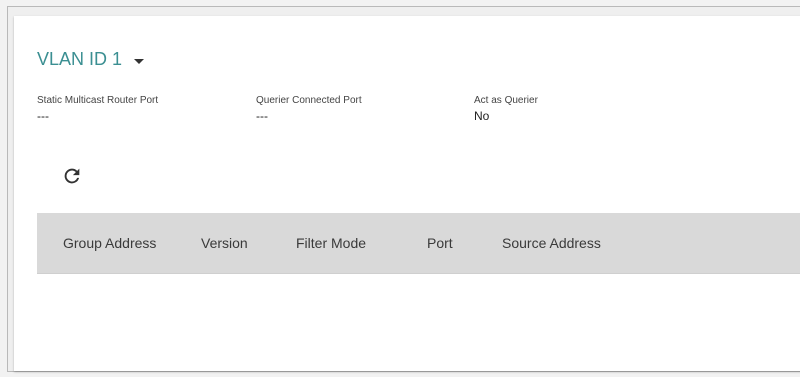  I want to click on column-header-group-address: Group Address, so click(109, 243).